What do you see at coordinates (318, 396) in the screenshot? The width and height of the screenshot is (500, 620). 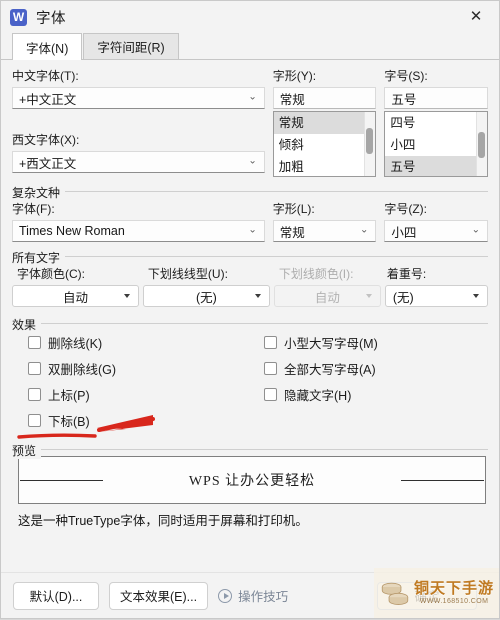 I see `checkbox-label: 隐藏文字(H)` at bounding box center [318, 396].